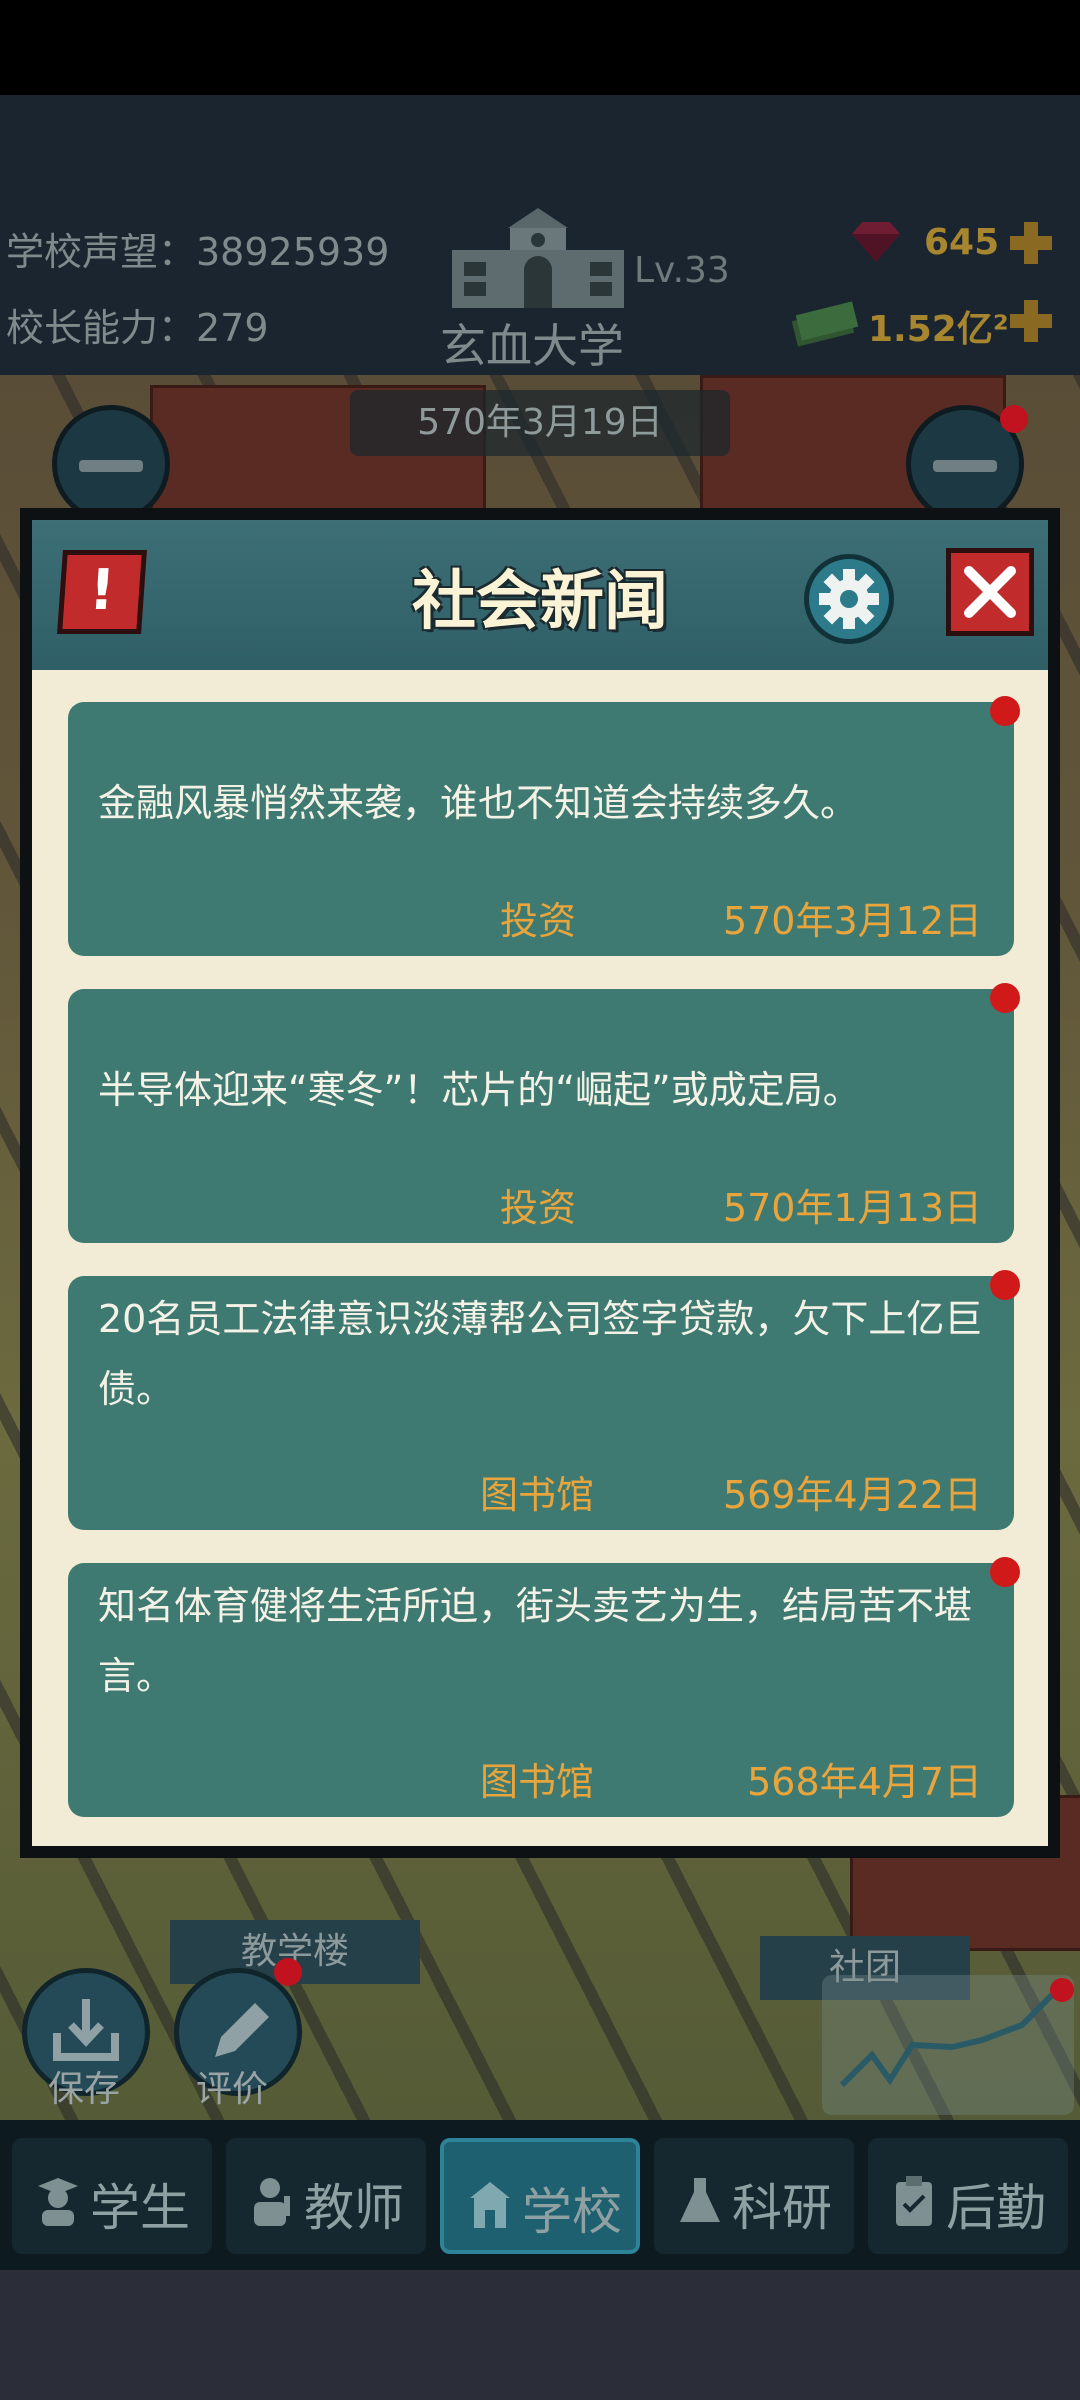 The width and height of the screenshot is (1080, 2400). What do you see at coordinates (852, 1208) in the screenshot?
I see `news-date: 570年1月13日` at bounding box center [852, 1208].